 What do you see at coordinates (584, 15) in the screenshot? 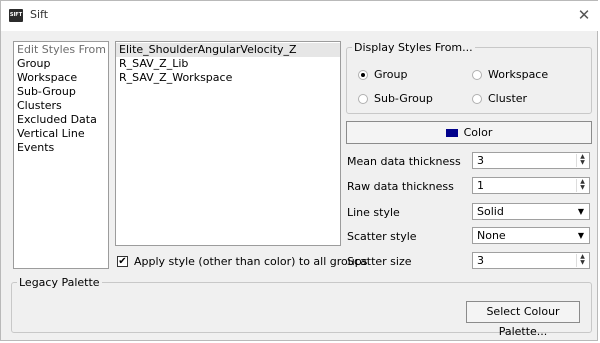
I see `close-icon: ✕` at bounding box center [584, 15].